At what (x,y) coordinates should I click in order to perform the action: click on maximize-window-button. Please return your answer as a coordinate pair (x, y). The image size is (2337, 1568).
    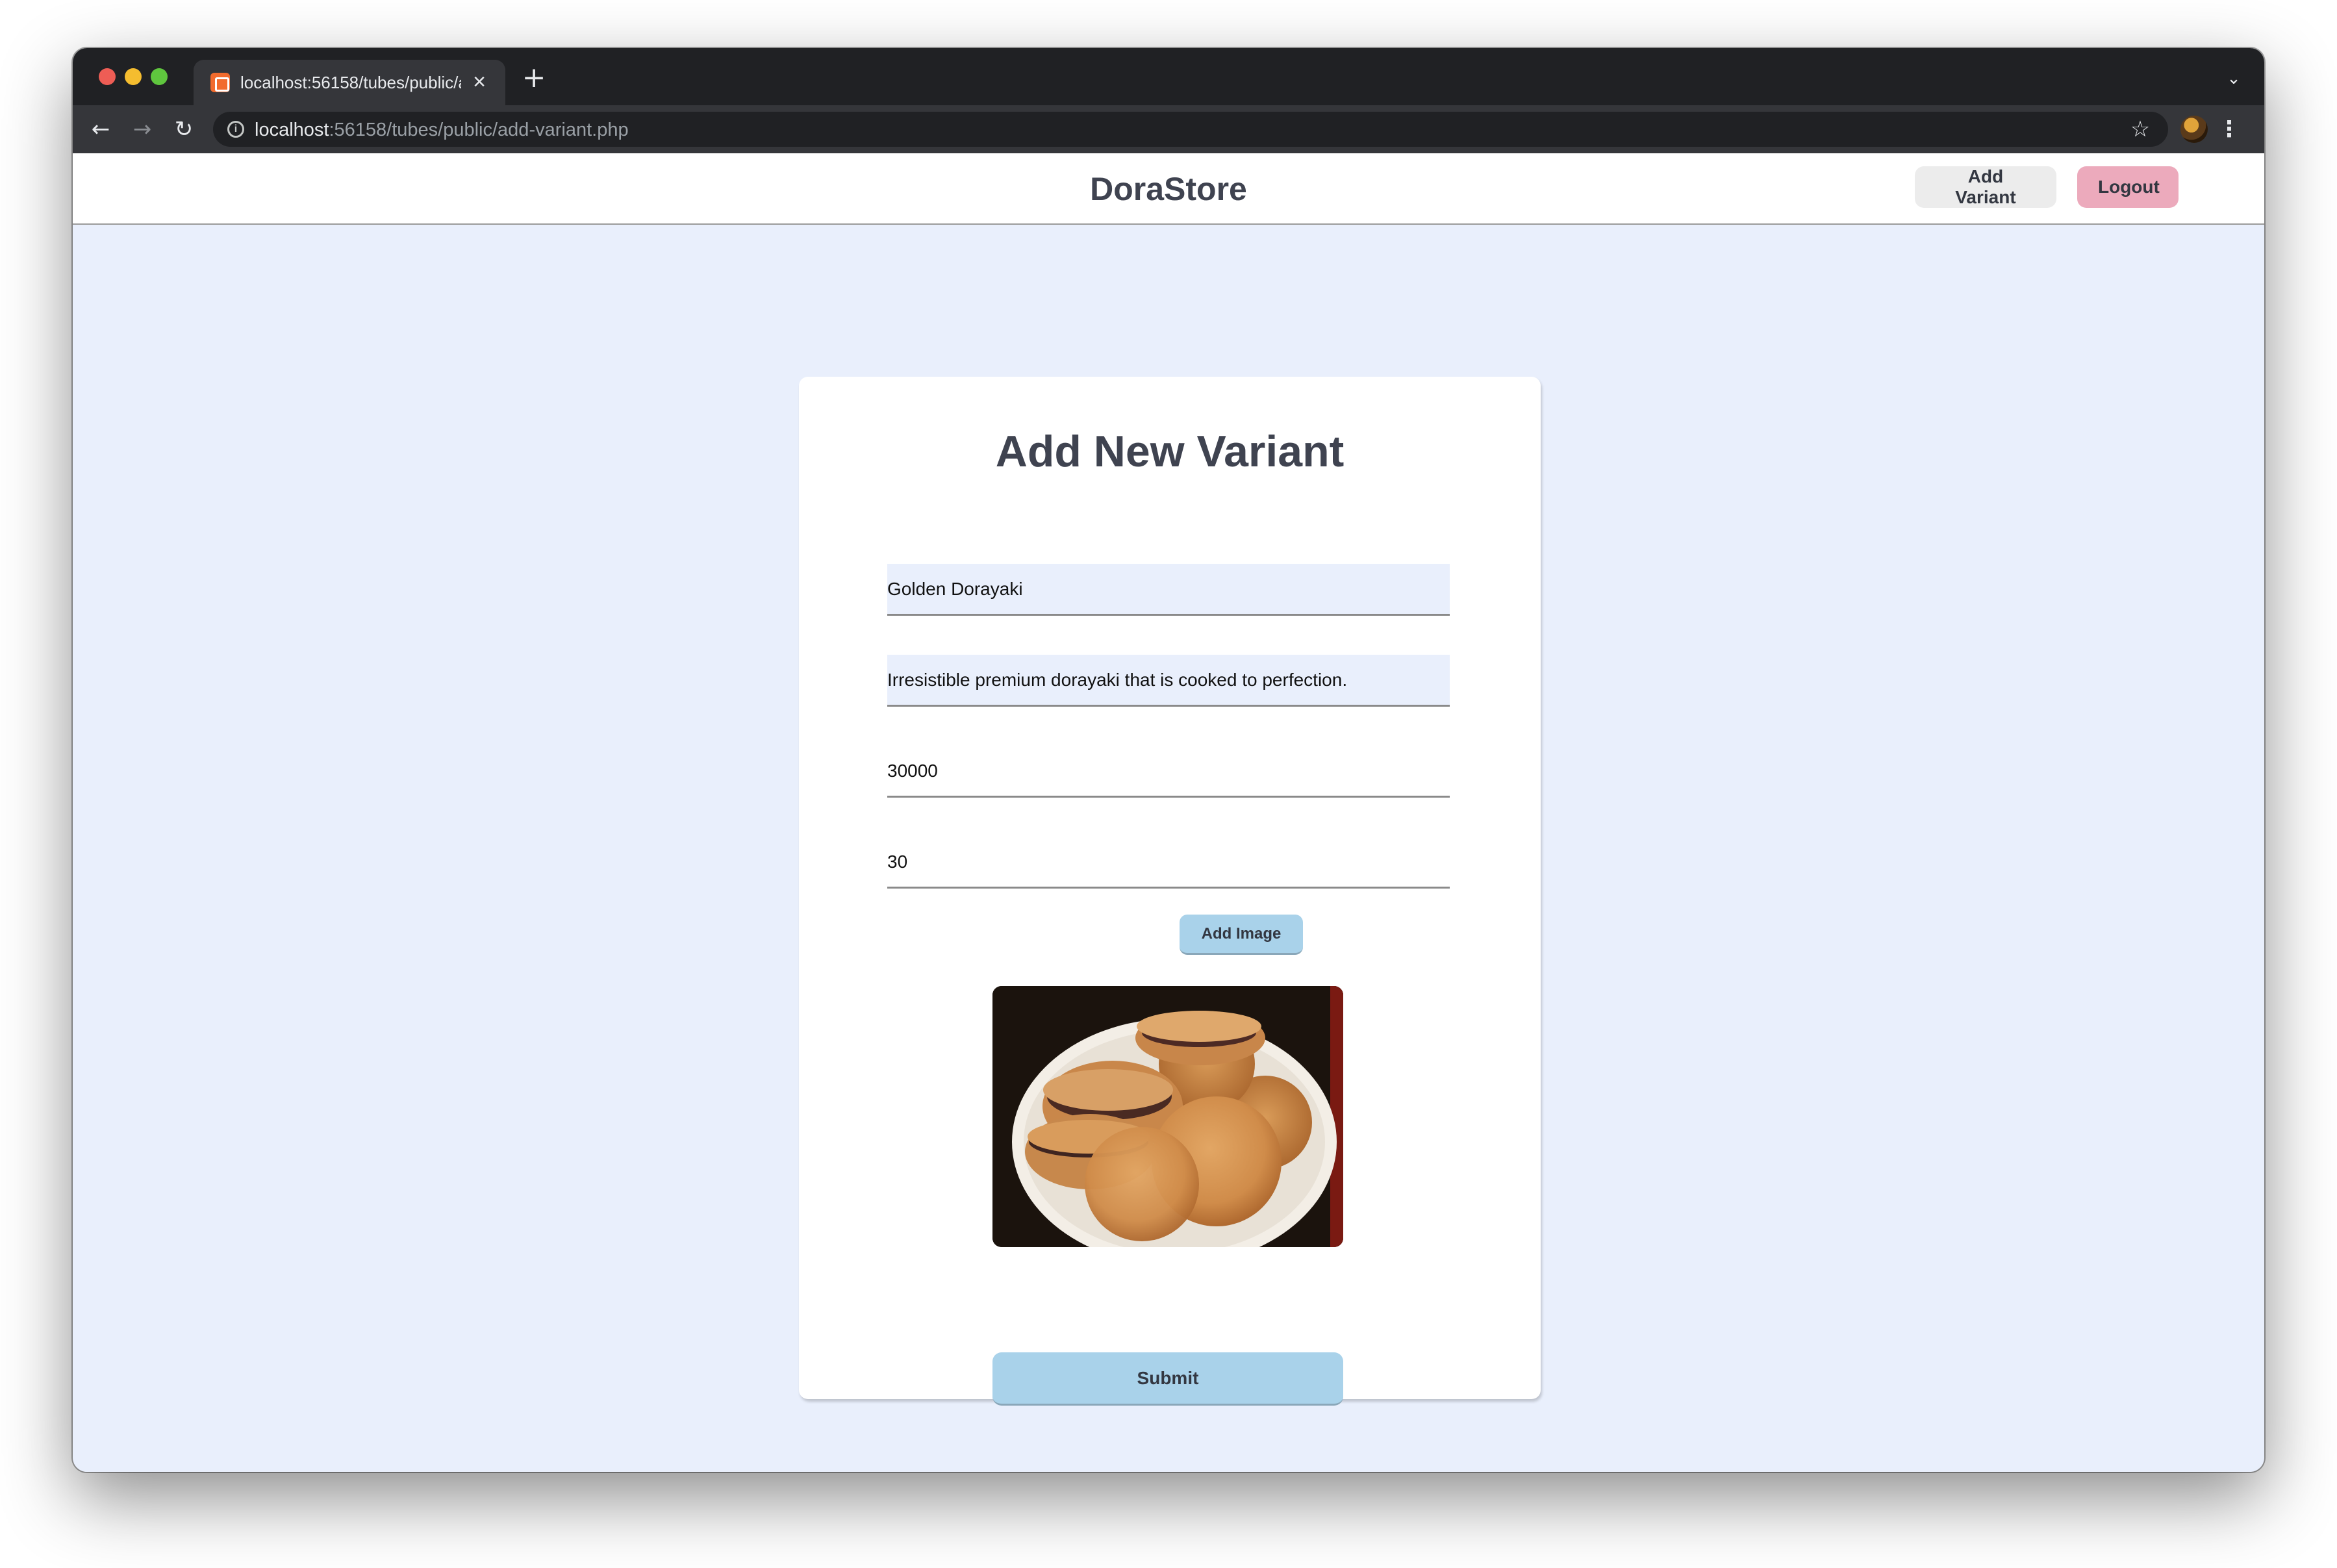
    Looking at the image, I should click on (160, 76).